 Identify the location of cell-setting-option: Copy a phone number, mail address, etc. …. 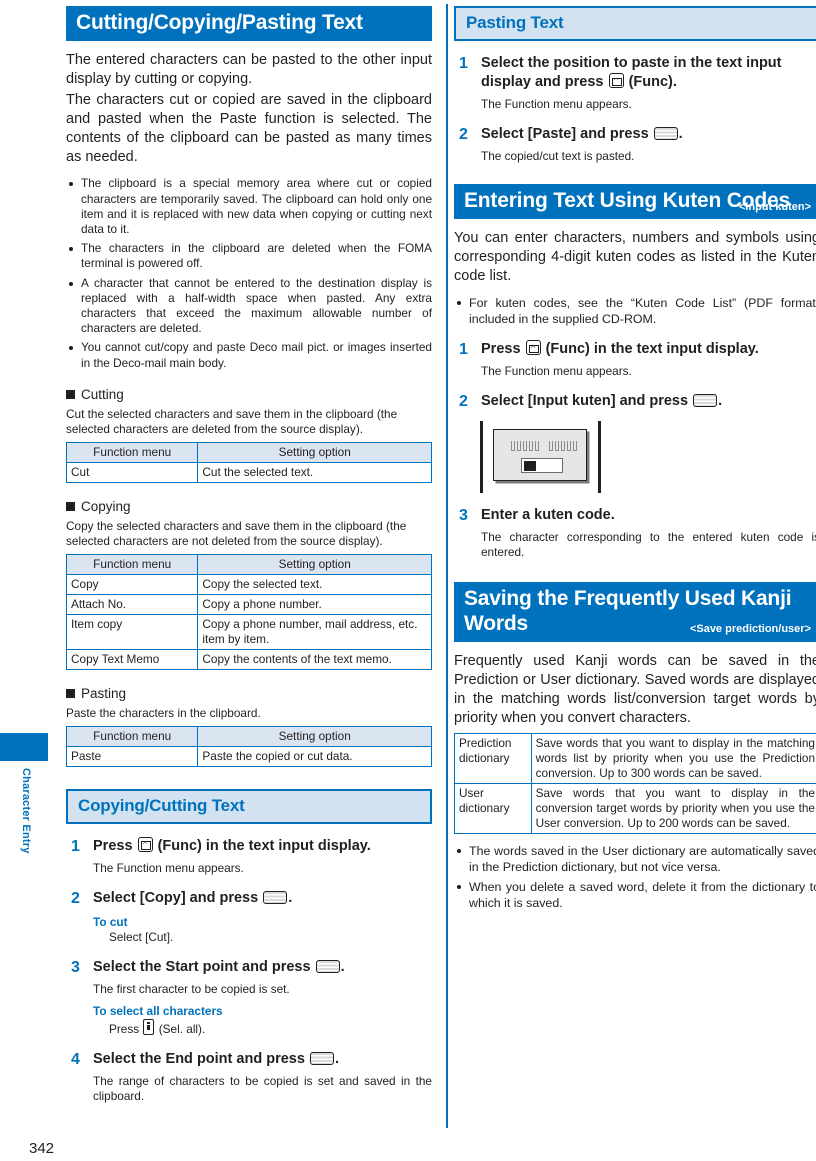
(314, 631).